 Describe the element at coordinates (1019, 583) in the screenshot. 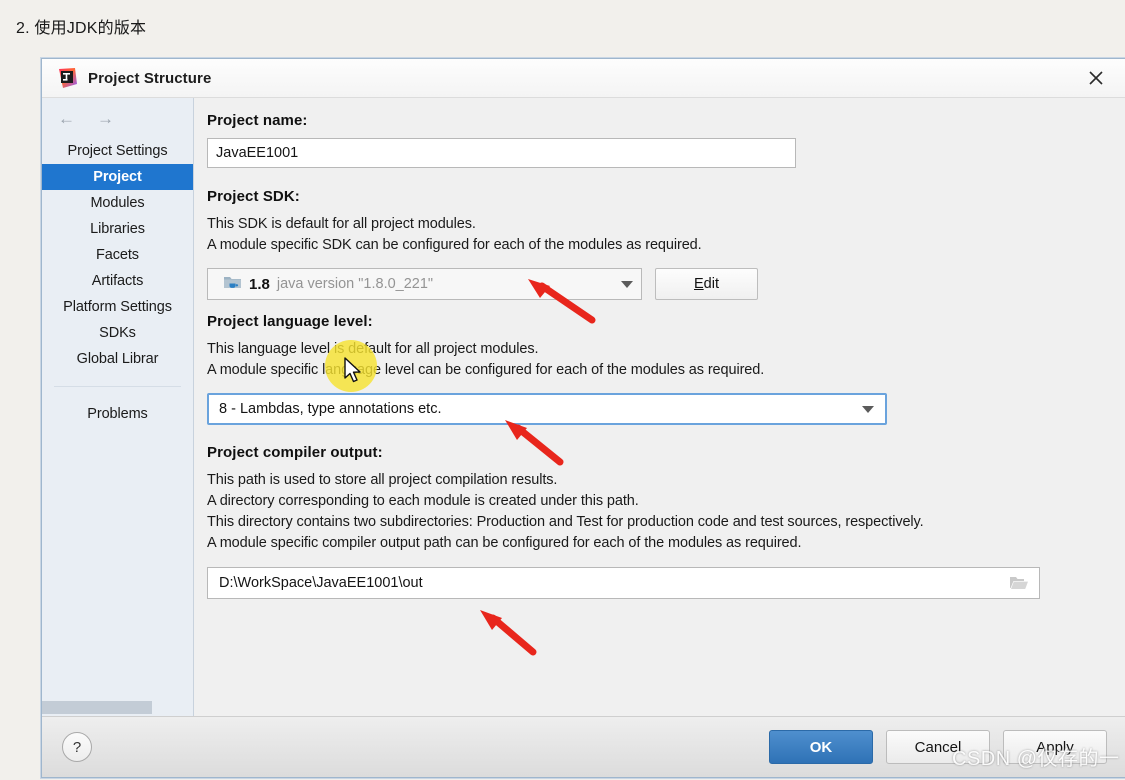

I see `folder-open-icon` at that location.